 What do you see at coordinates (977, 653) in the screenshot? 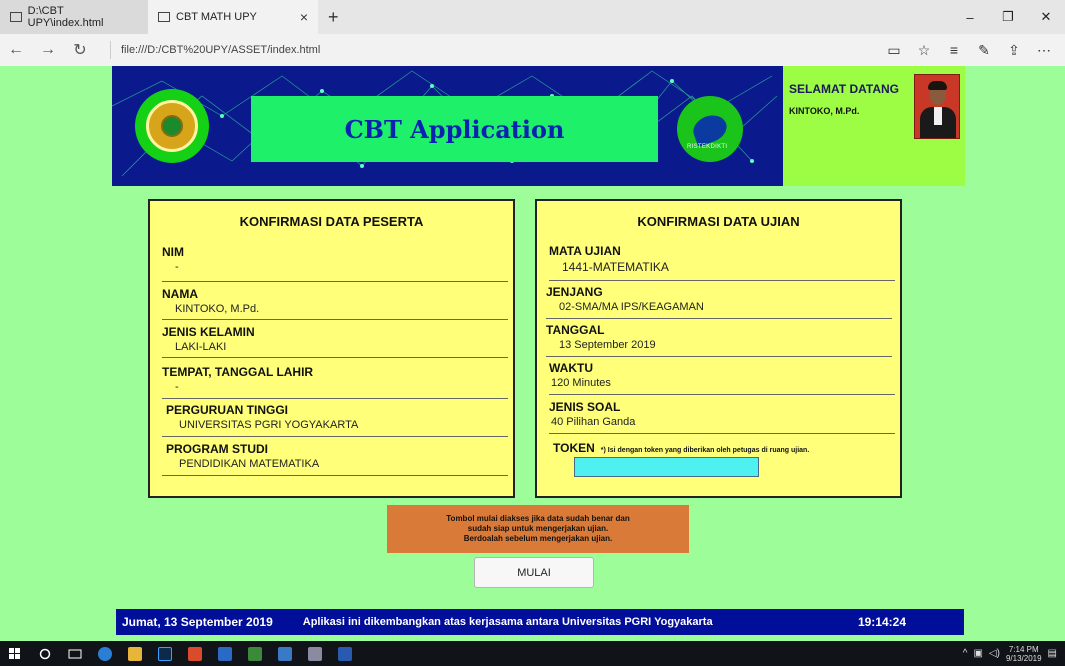
I see `network-icon: ▣` at bounding box center [977, 653].